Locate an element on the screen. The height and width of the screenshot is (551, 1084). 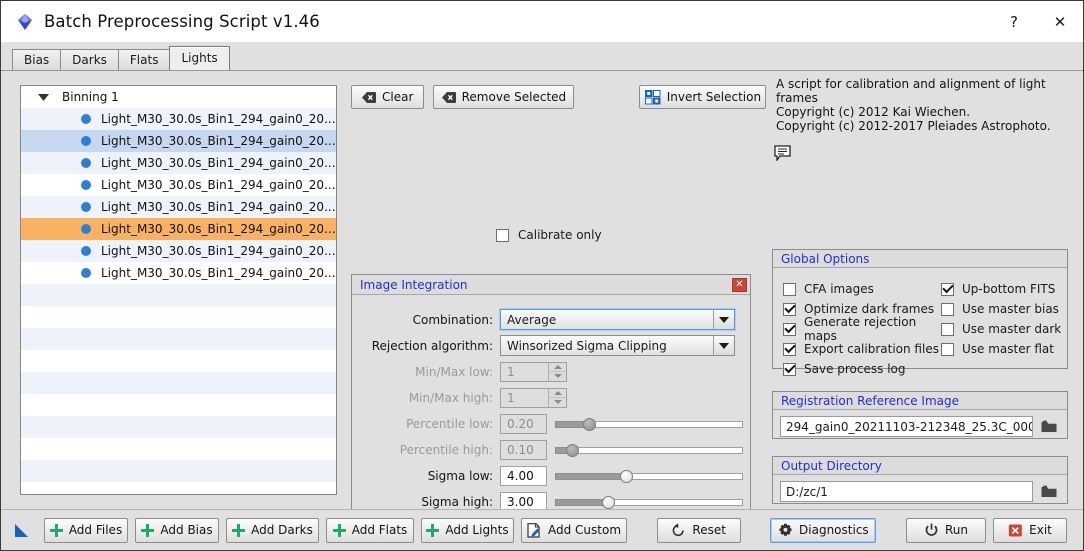
use-master-flat-checkbox is located at coordinates (947, 349).